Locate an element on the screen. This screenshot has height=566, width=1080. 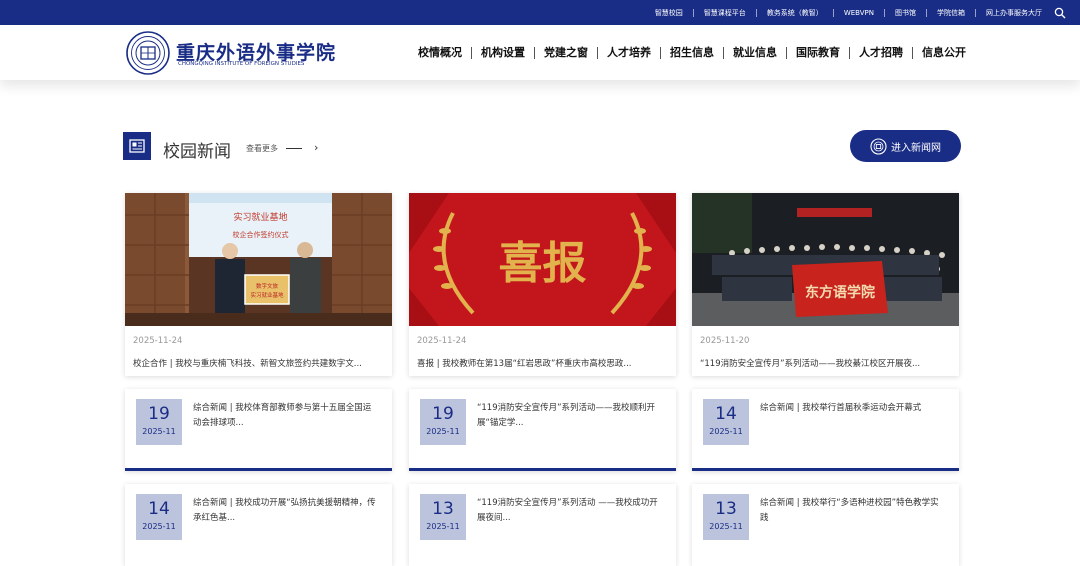
plaque-line2: 实习就业基地 is located at coordinates (267, 295).